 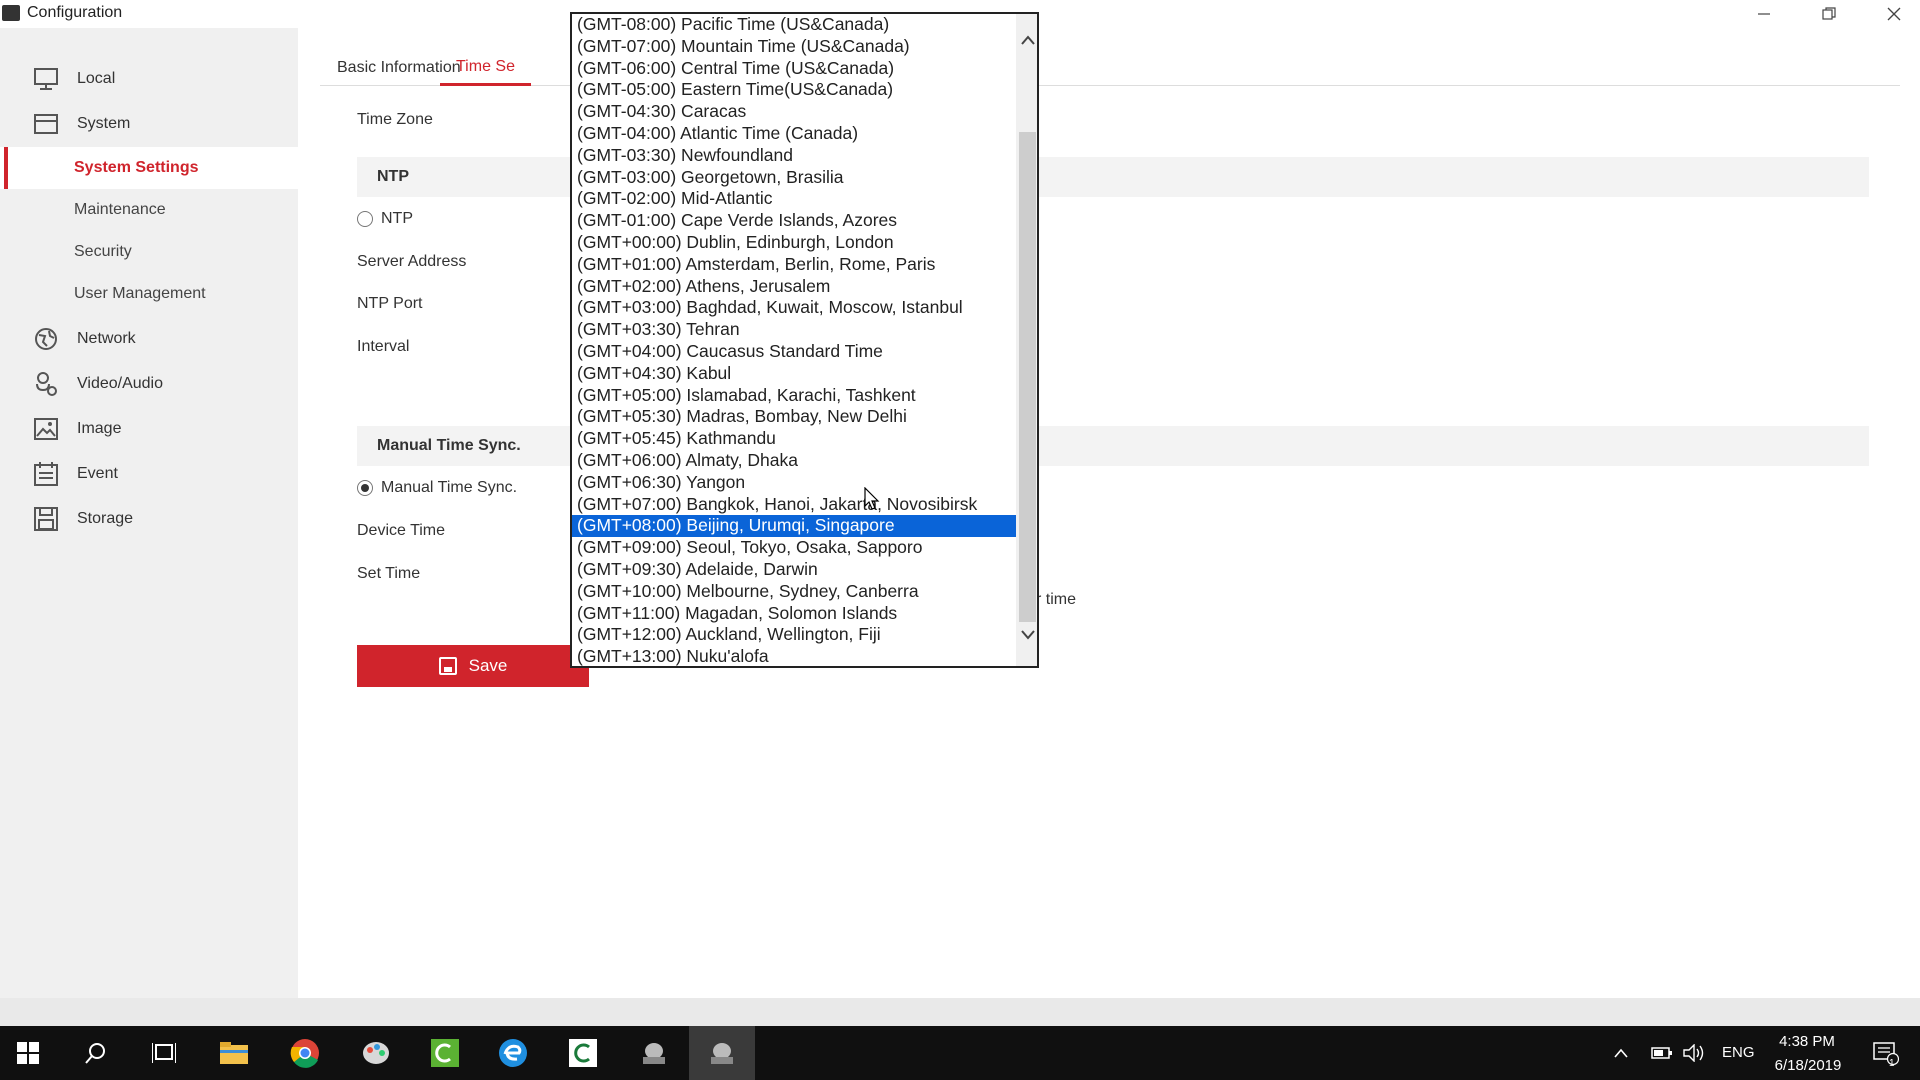 I want to click on taskbar-app-green, so click(x=445, y=1053).